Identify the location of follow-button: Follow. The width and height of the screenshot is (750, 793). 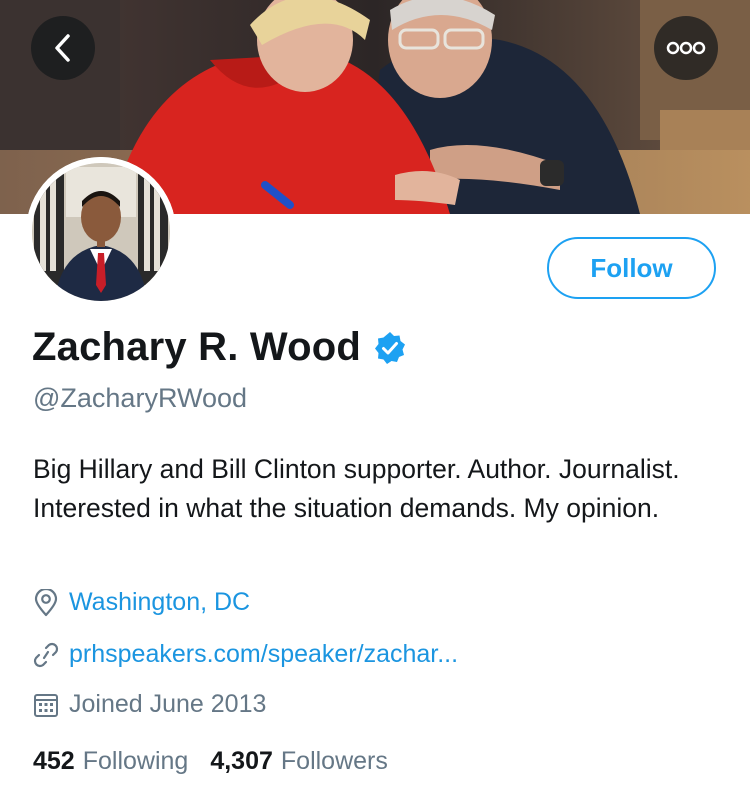
(631, 268).